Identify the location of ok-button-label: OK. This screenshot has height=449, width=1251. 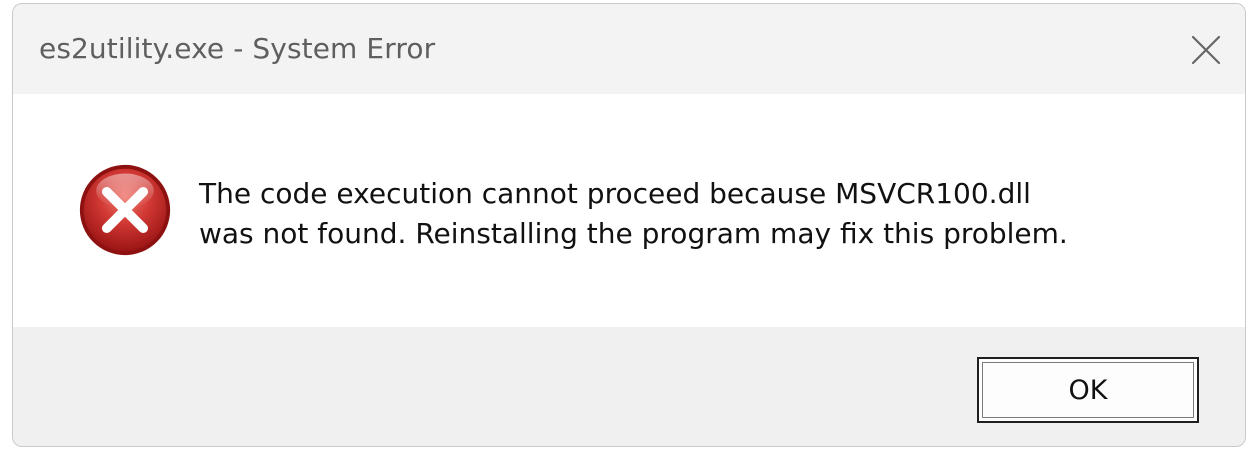
(1088, 390).